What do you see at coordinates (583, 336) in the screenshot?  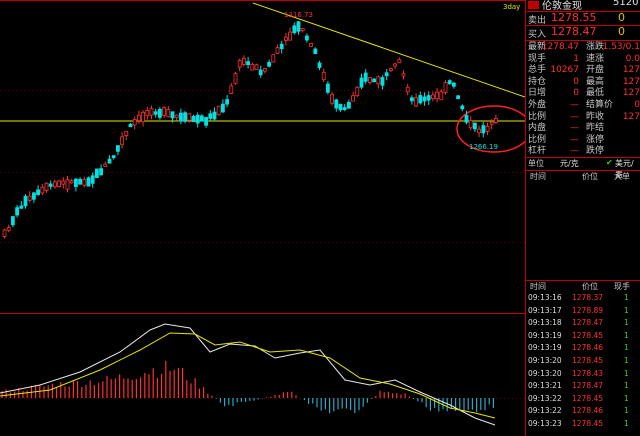 I see `tick-row: 09:13:19 1278.45 1` at bounding box center [583, 336].